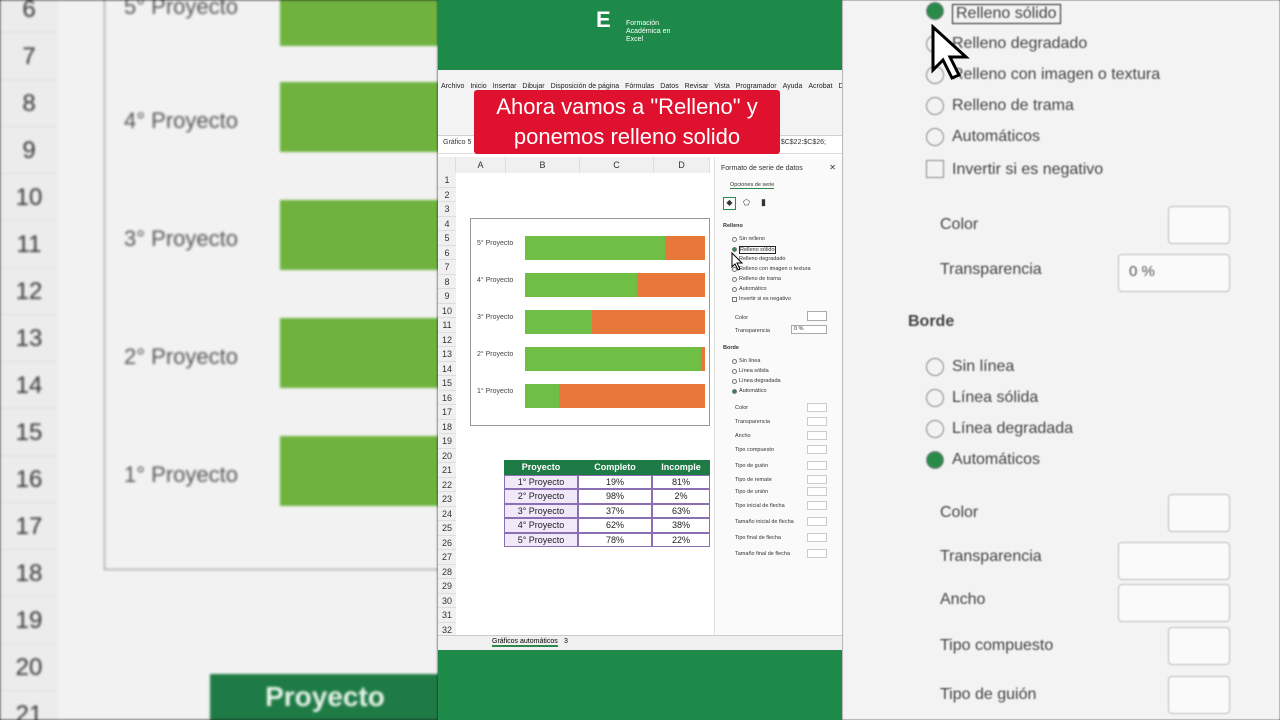 This screenshot has width=1280, height=720. I want to click on row-header: 23, so click(447, 499).